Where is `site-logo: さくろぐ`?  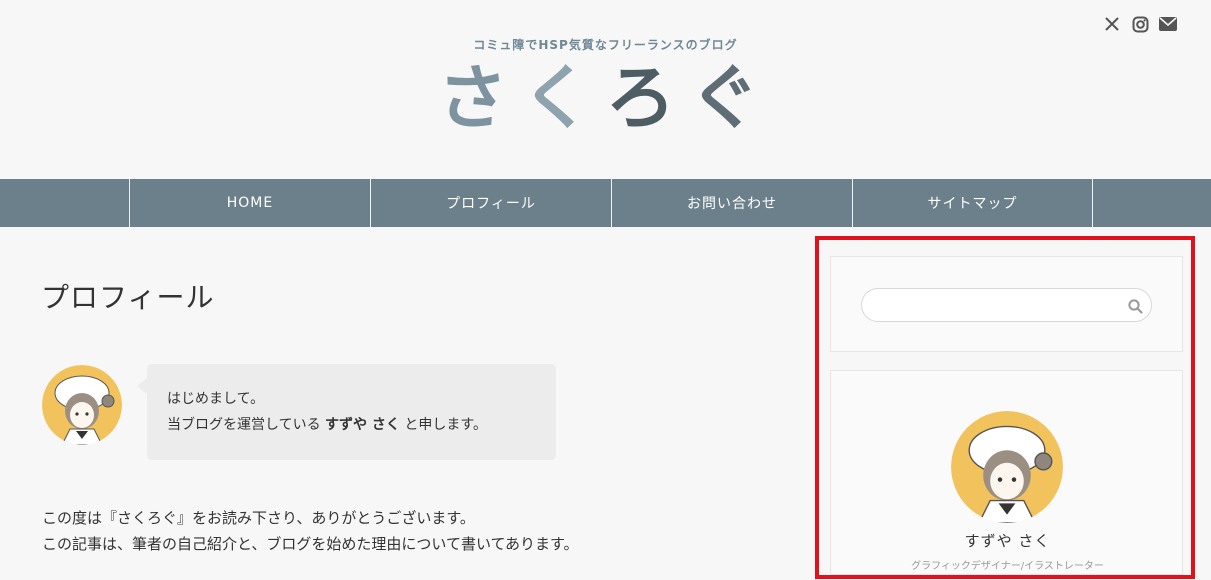
site-logo: さくろぐ is located at coordinates (605, 98).